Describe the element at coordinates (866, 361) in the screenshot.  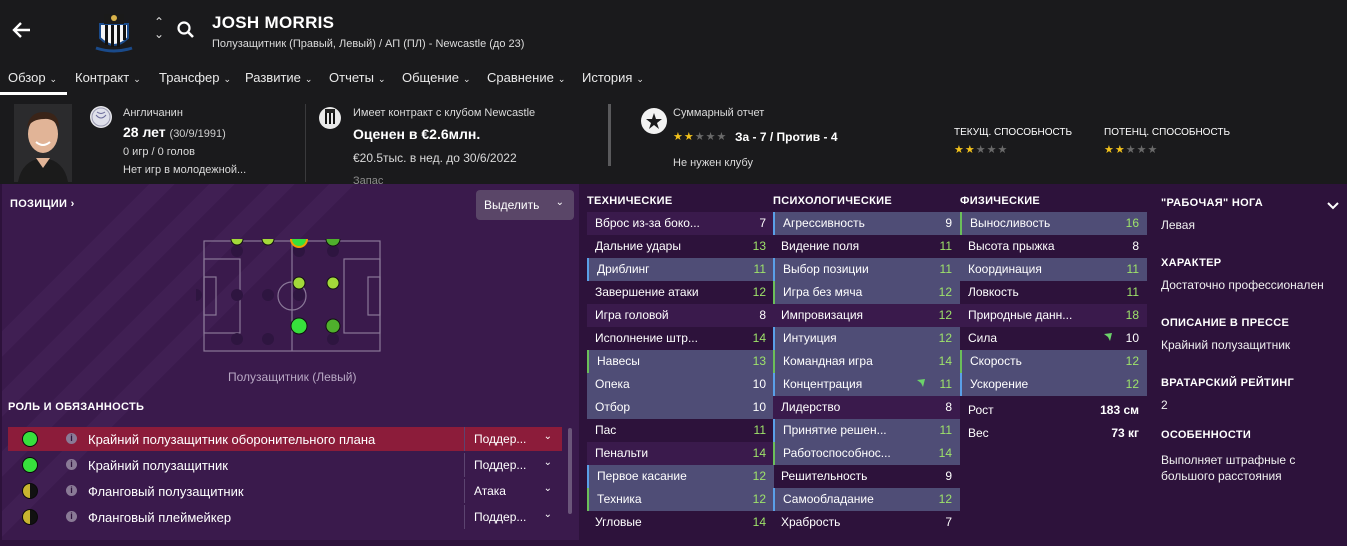
I see `attribute-row: Командная игра 14` at that location.